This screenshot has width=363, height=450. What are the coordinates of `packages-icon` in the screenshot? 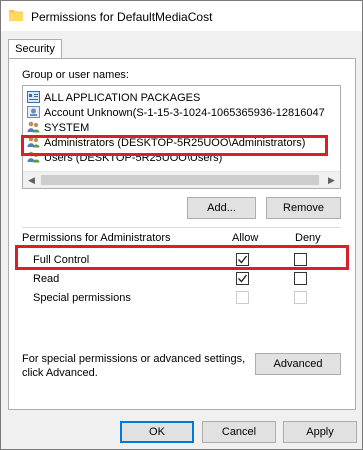 It's located at (33, 97).